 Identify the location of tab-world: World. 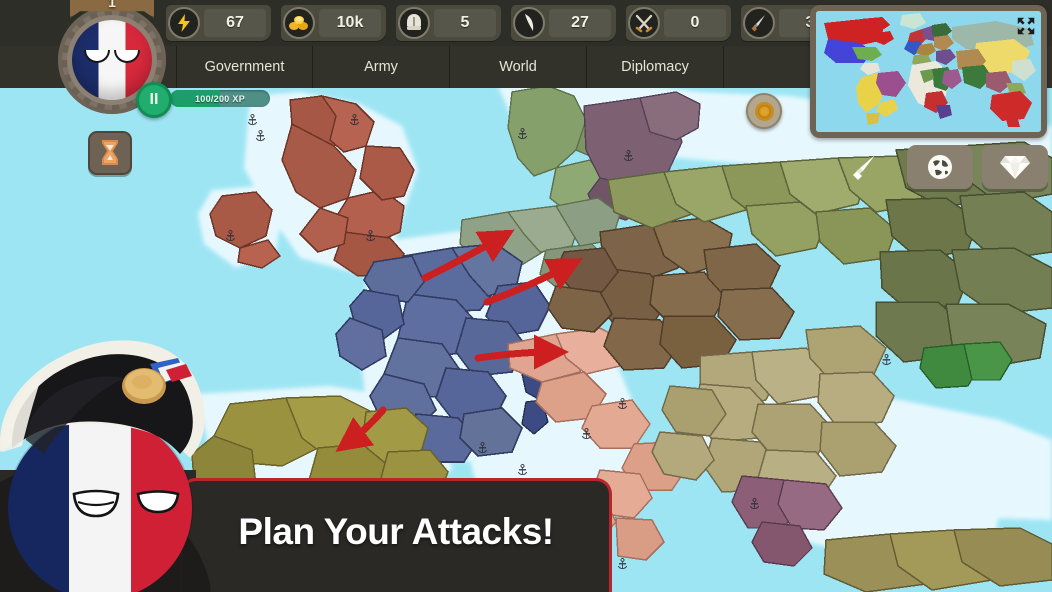
(518, 67).